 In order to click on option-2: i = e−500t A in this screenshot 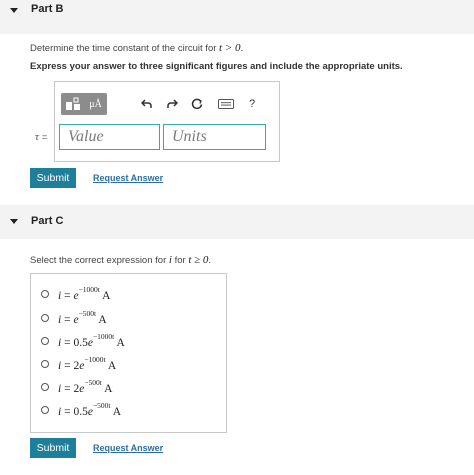, I will do `click(74, 317)`.